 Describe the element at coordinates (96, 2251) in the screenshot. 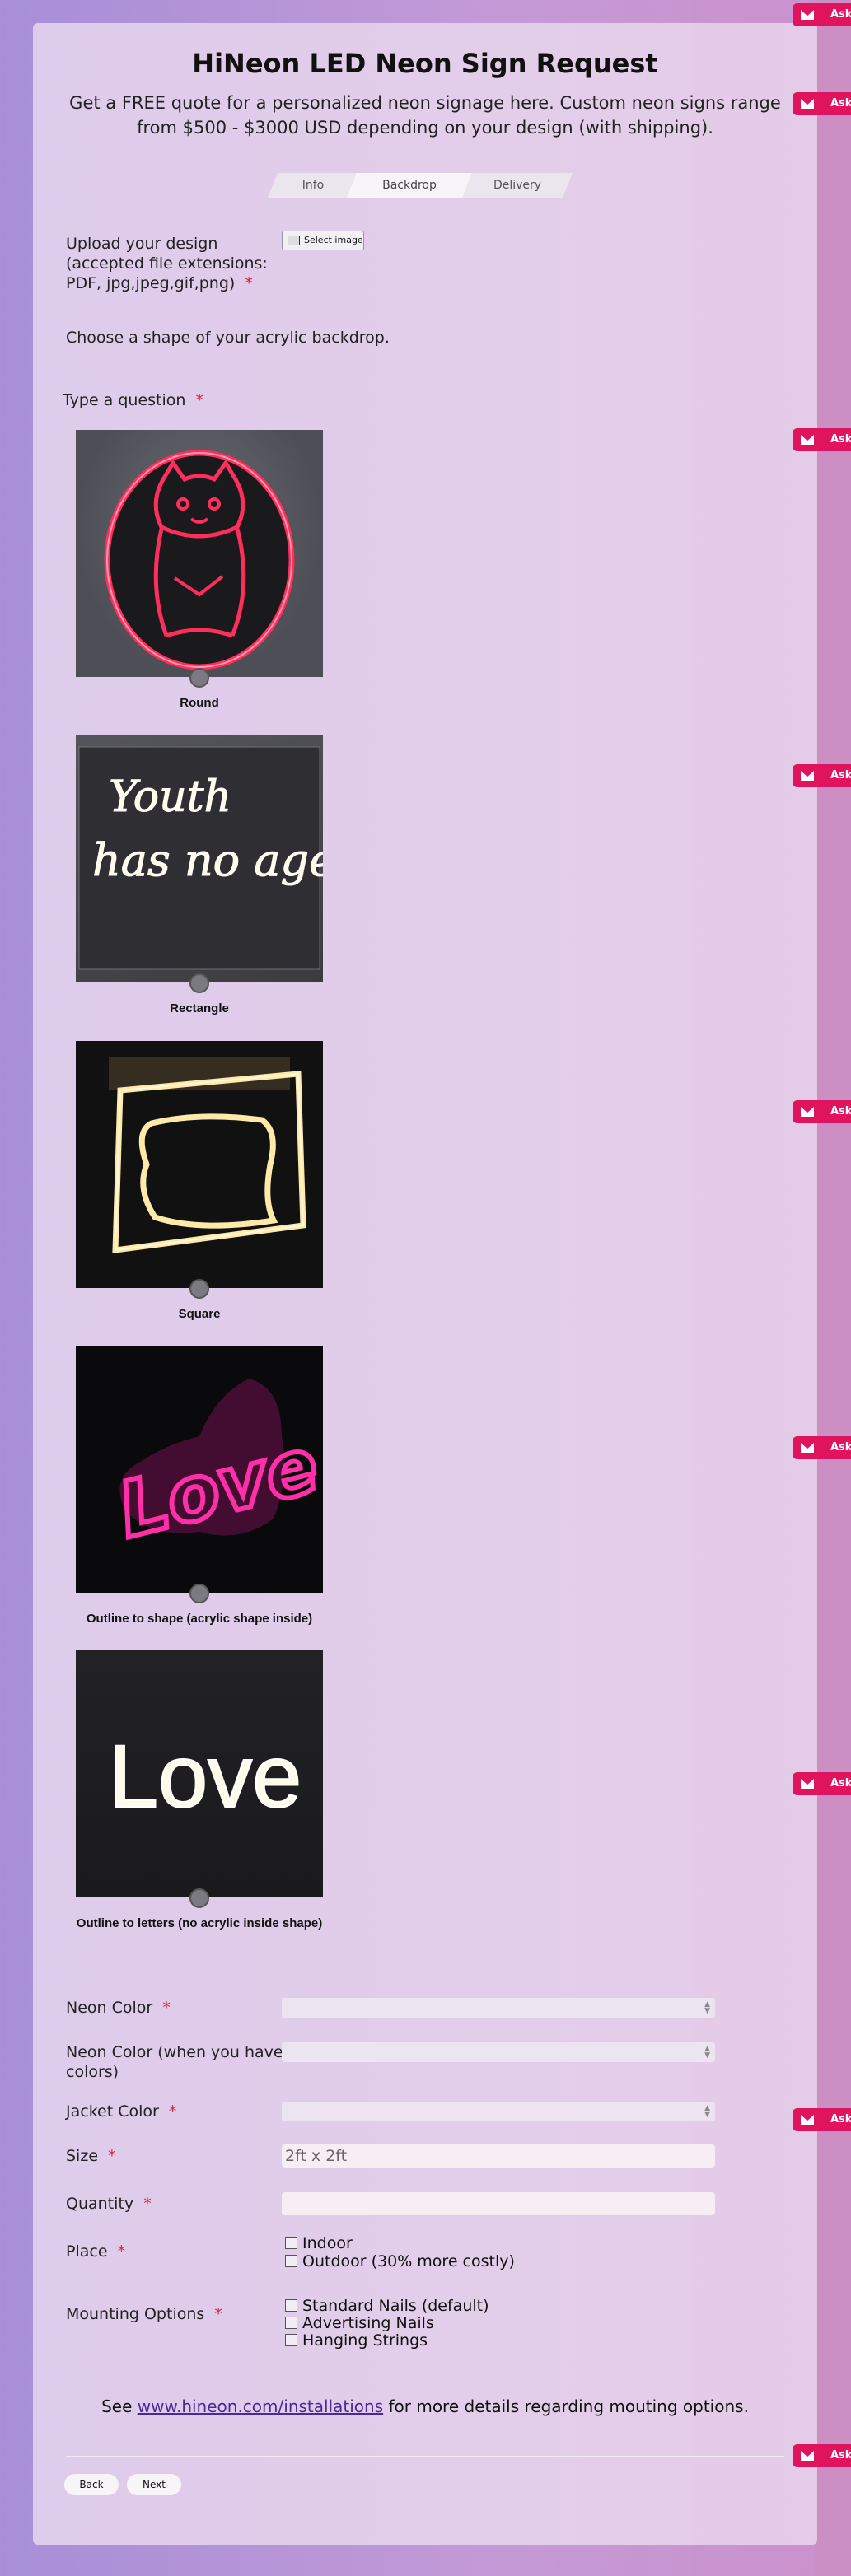

I see `place-label: Place *` at that location.